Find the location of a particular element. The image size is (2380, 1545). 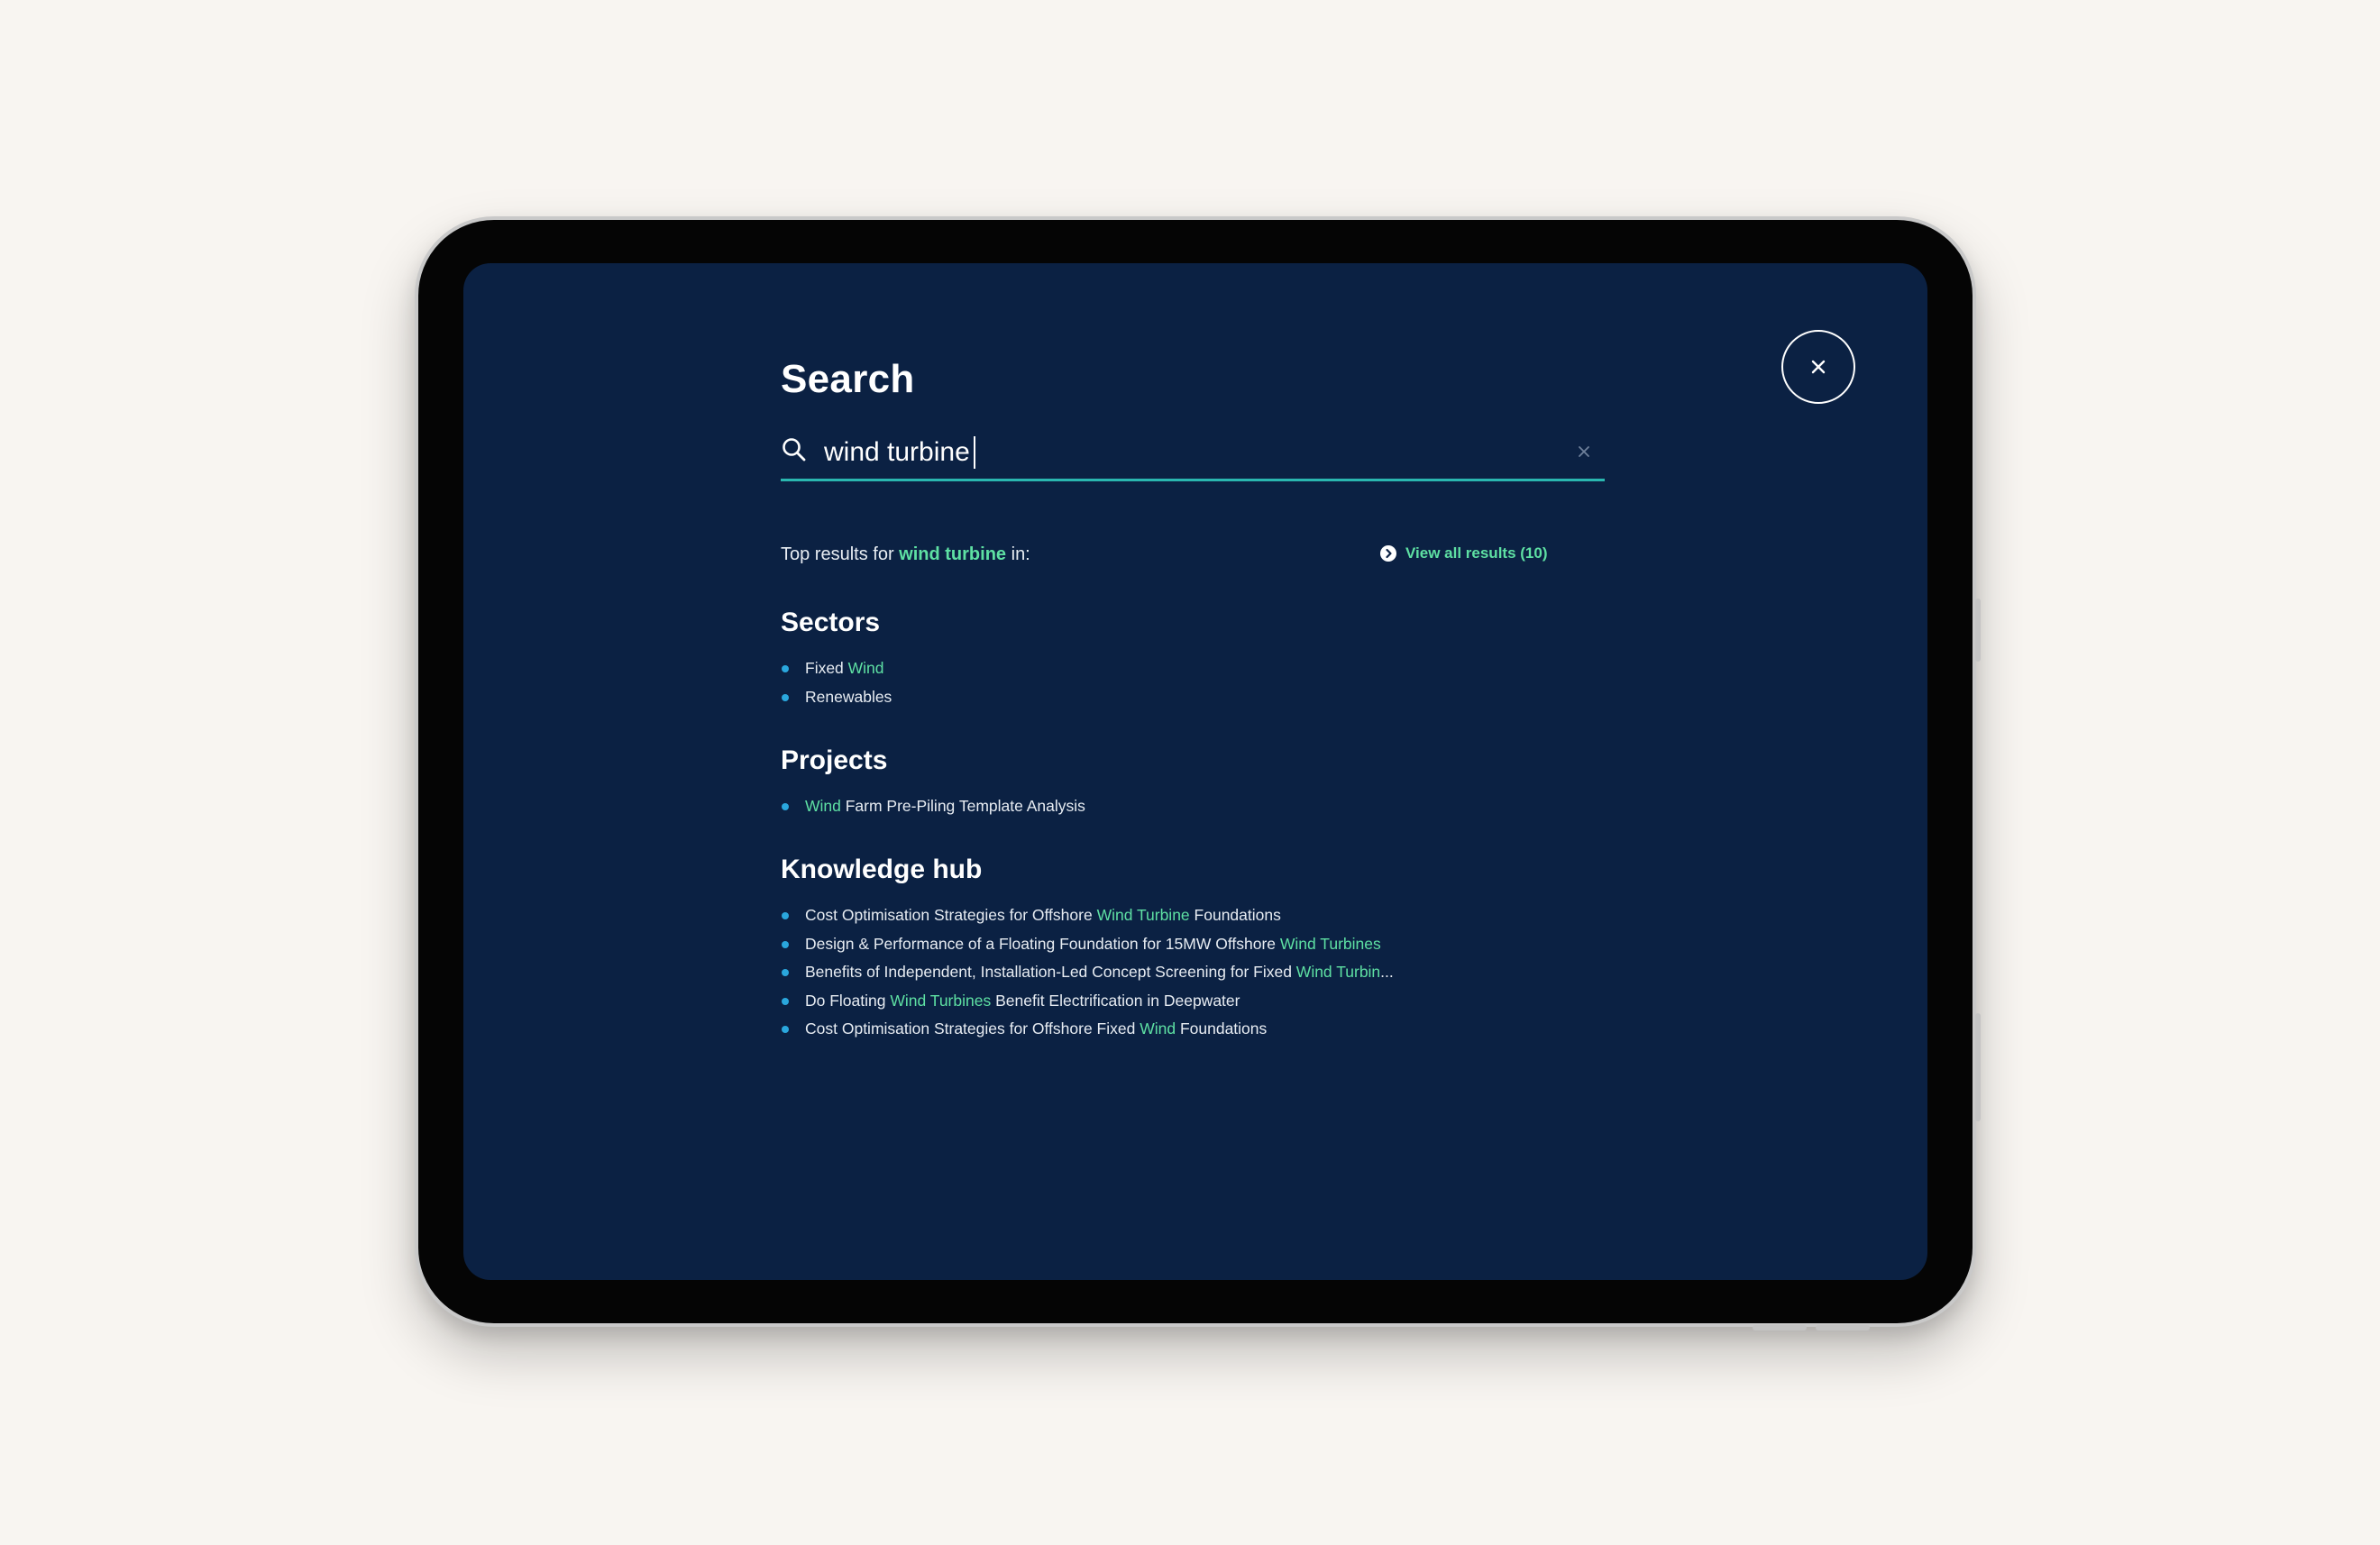

search-field is located at coordinates (1193, 454).